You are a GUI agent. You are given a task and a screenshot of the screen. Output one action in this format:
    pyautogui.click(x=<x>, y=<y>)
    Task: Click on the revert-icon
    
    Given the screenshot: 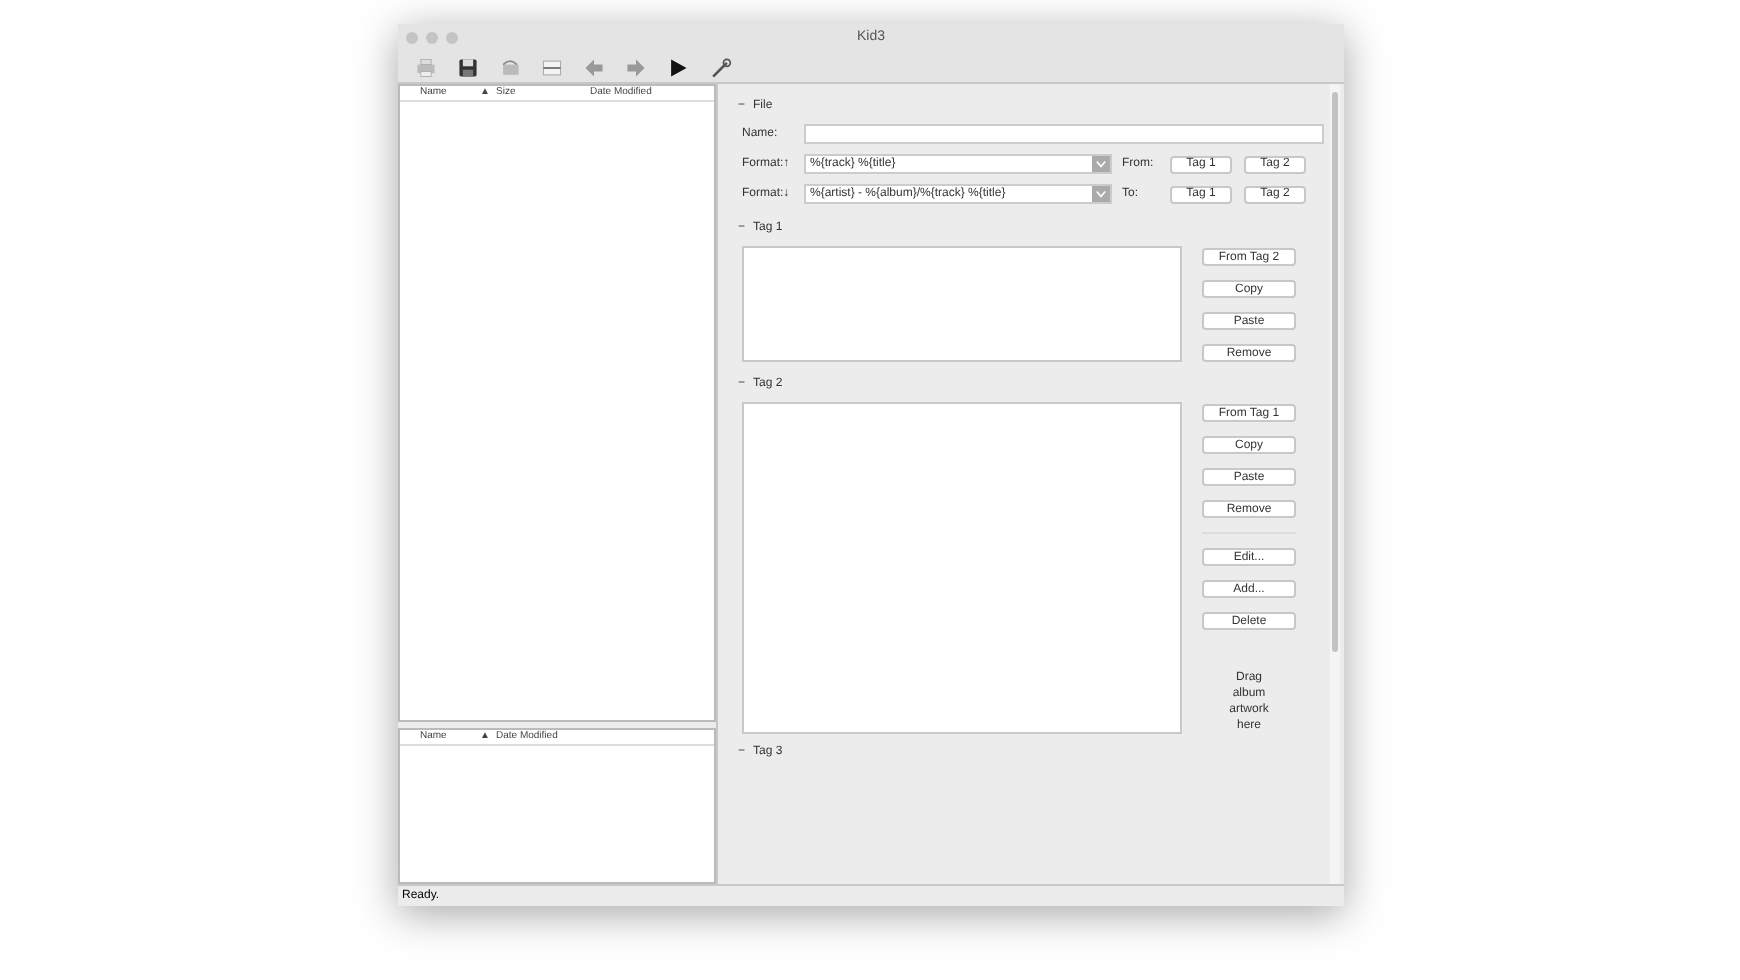 What is the action you would take?
    pyautogui.click(x=510, y=67)
    